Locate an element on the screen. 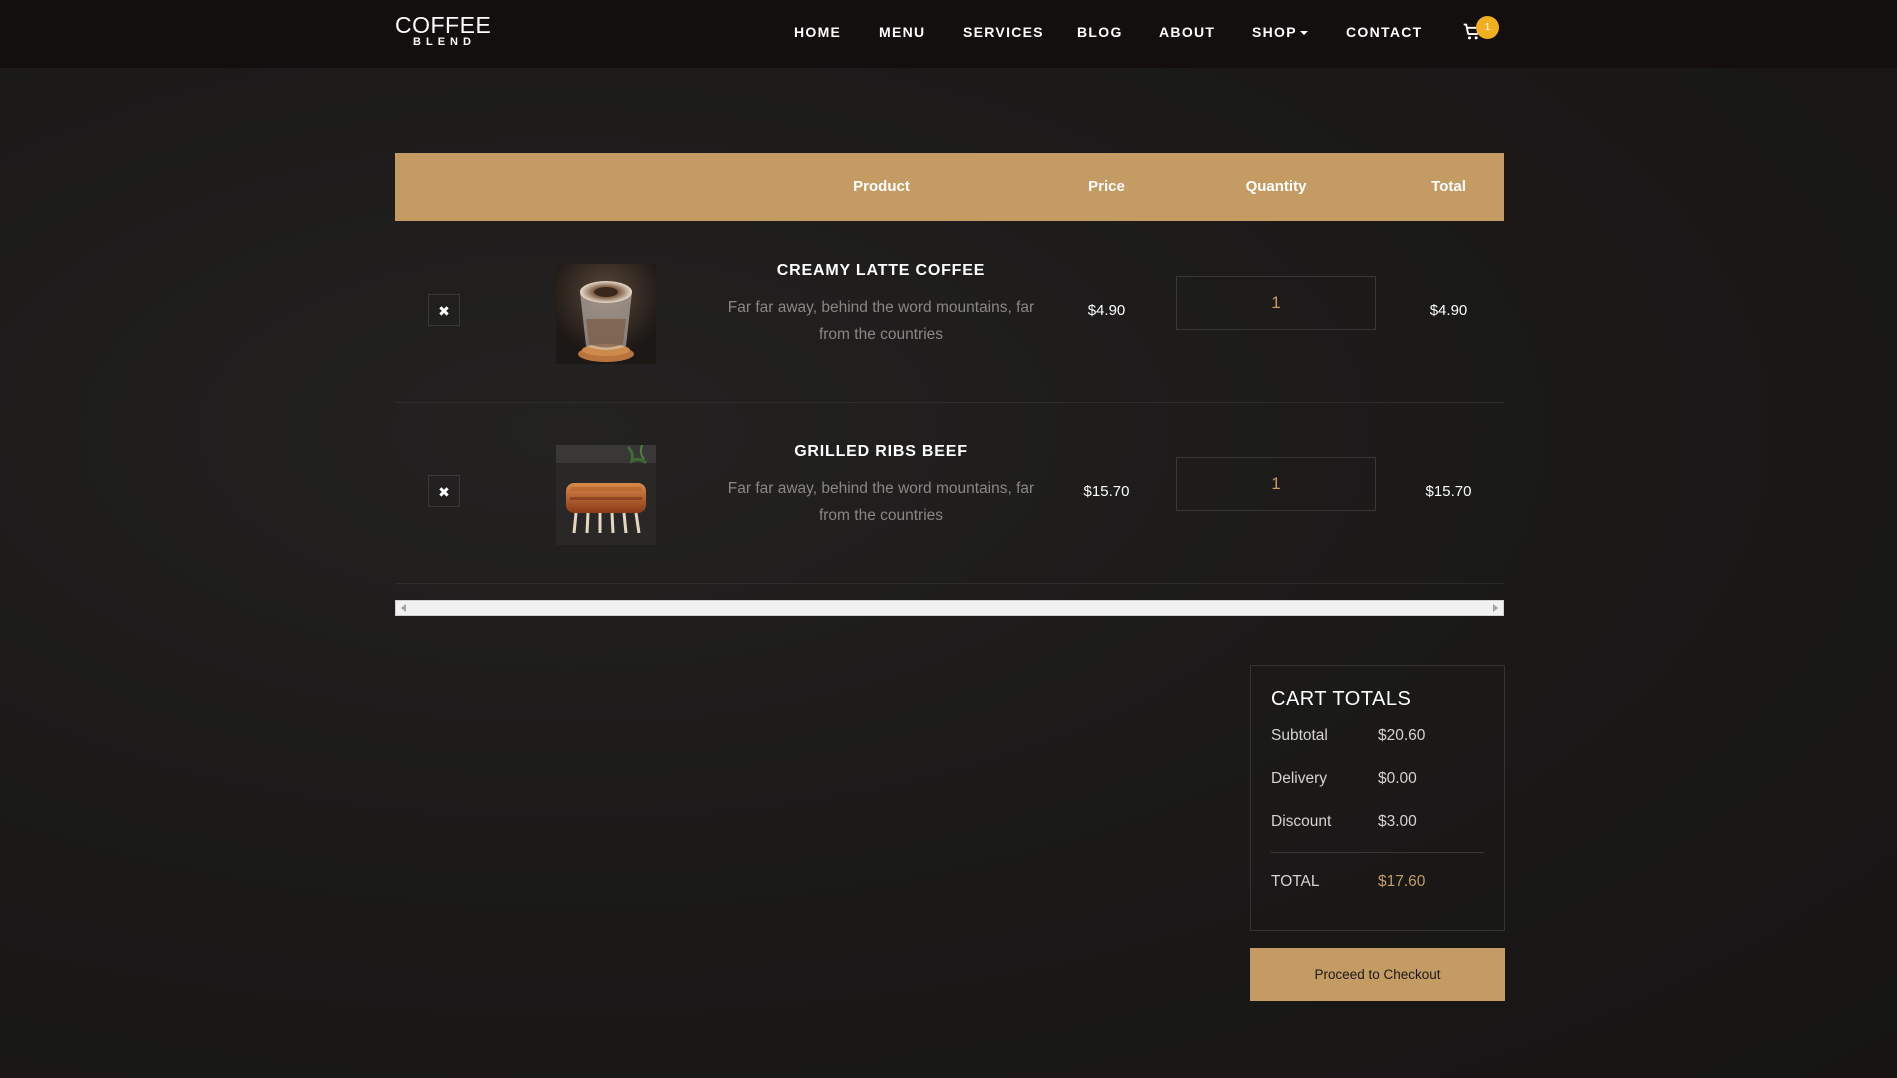  brand-name: COFFEE is located at coordinates (443, 25).